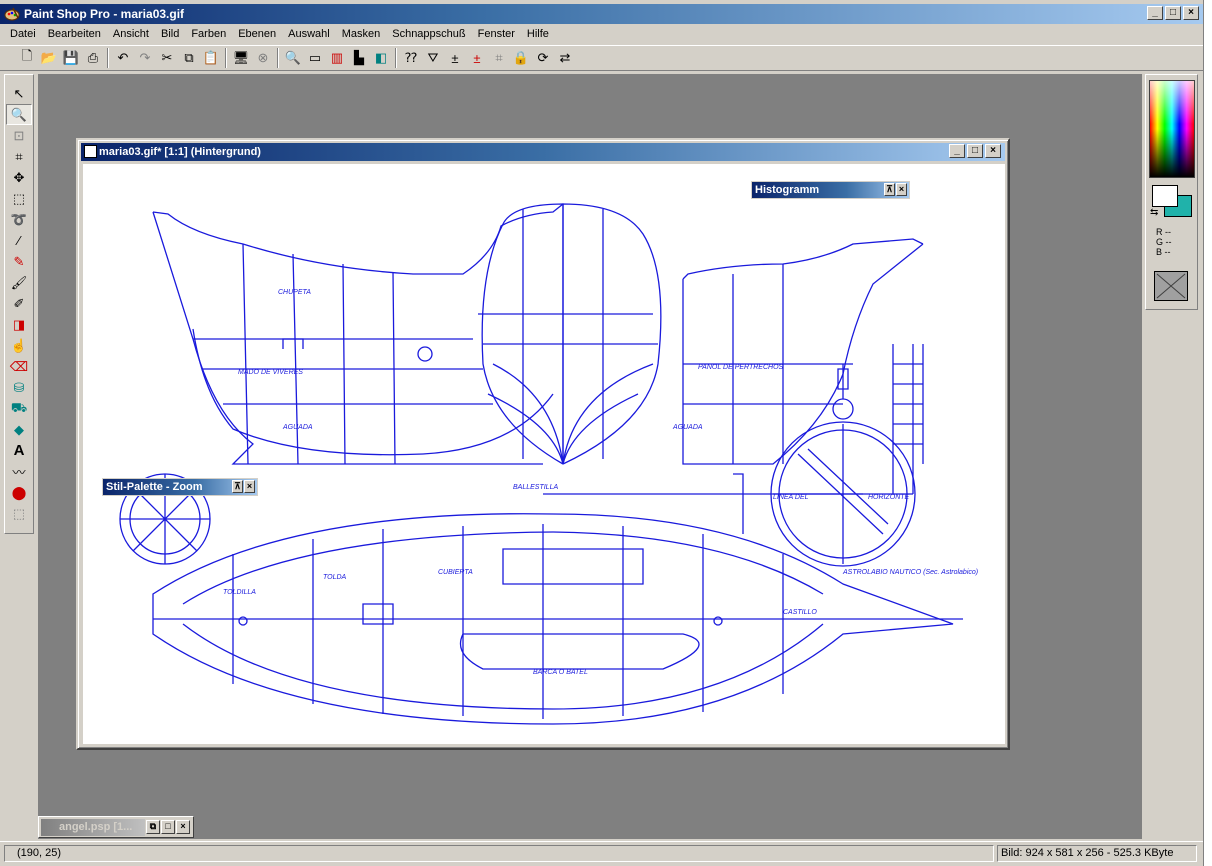  Describe the element at coordinates (170, 34) in the screenshot. I see `menu-bild: Bild` at that location.